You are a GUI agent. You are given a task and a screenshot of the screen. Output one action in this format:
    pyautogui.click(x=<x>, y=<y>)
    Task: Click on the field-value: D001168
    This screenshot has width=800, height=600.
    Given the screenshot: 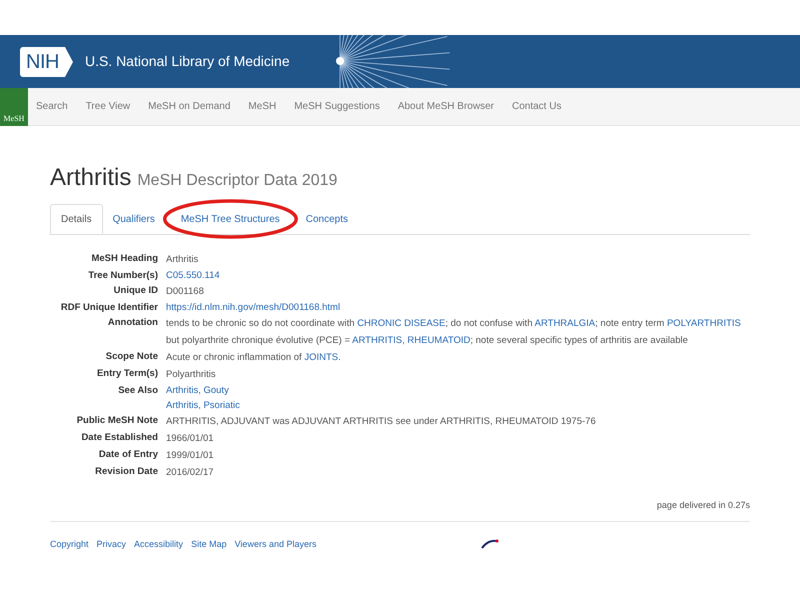 What is the action you would take?
    pyautogui.click(x=185, y=292)
    